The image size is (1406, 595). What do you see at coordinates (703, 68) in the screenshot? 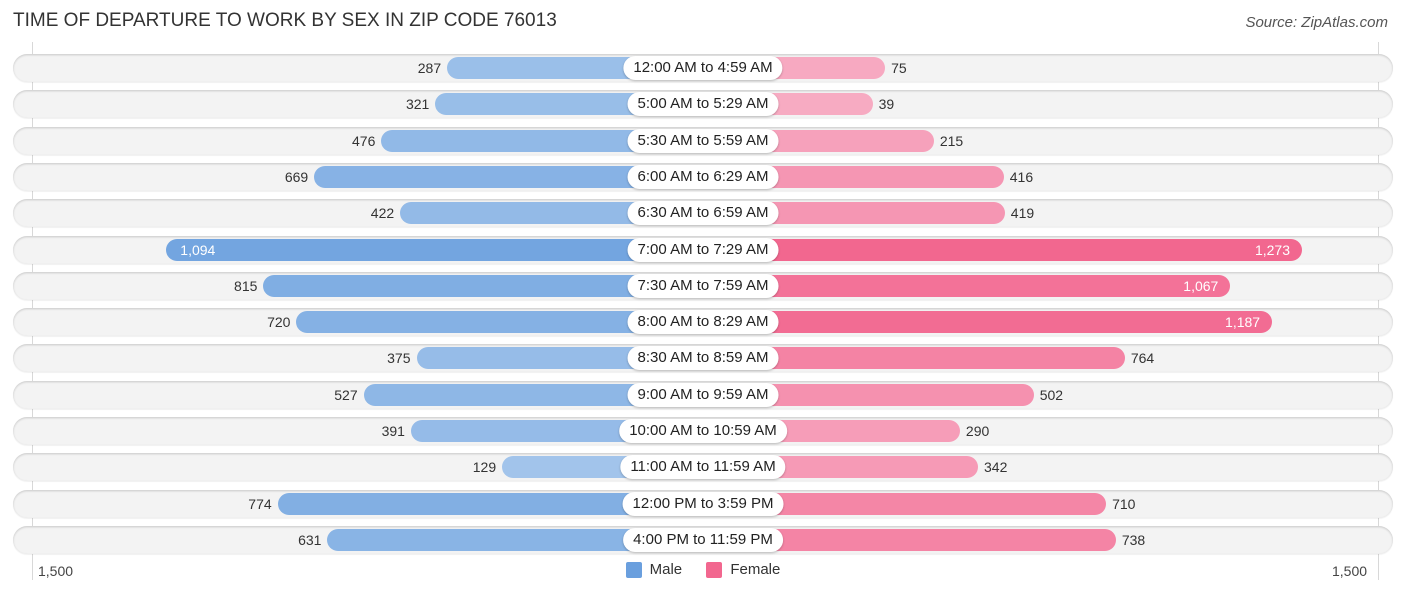
I see `category-label: 12:00 AM to 4:59 AM` at bounding box center [703, 68].